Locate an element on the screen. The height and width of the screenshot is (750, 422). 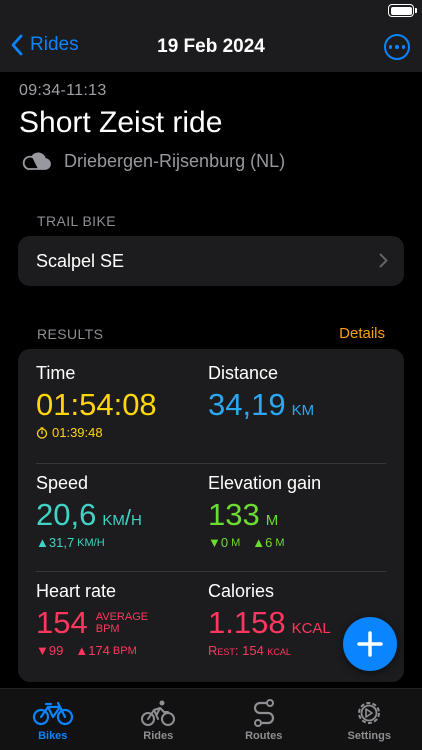
metric-speed: Speed 20,6 km/h ▲31,7 km/h is located at coordinates (89, 511).